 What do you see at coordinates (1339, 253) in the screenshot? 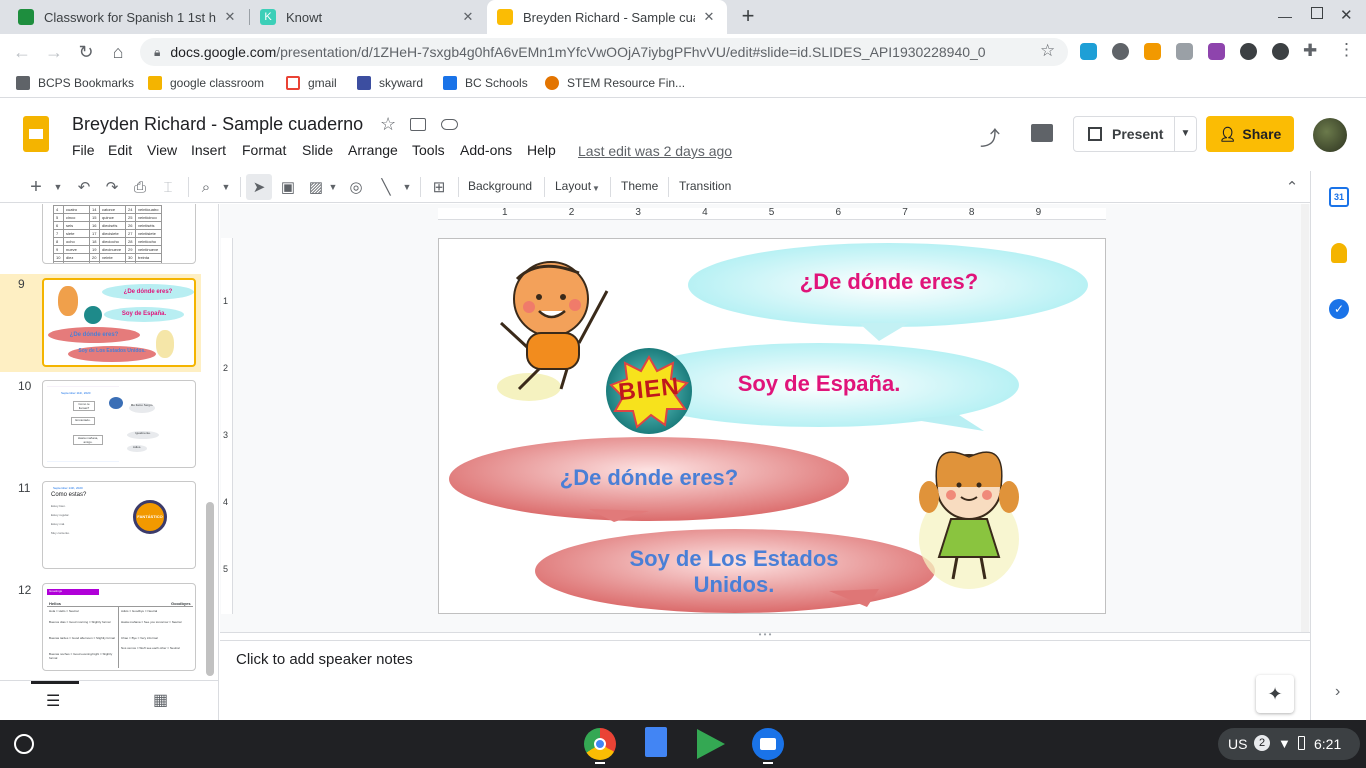
I see `keep-icon` at bounding box center [1339, 253].